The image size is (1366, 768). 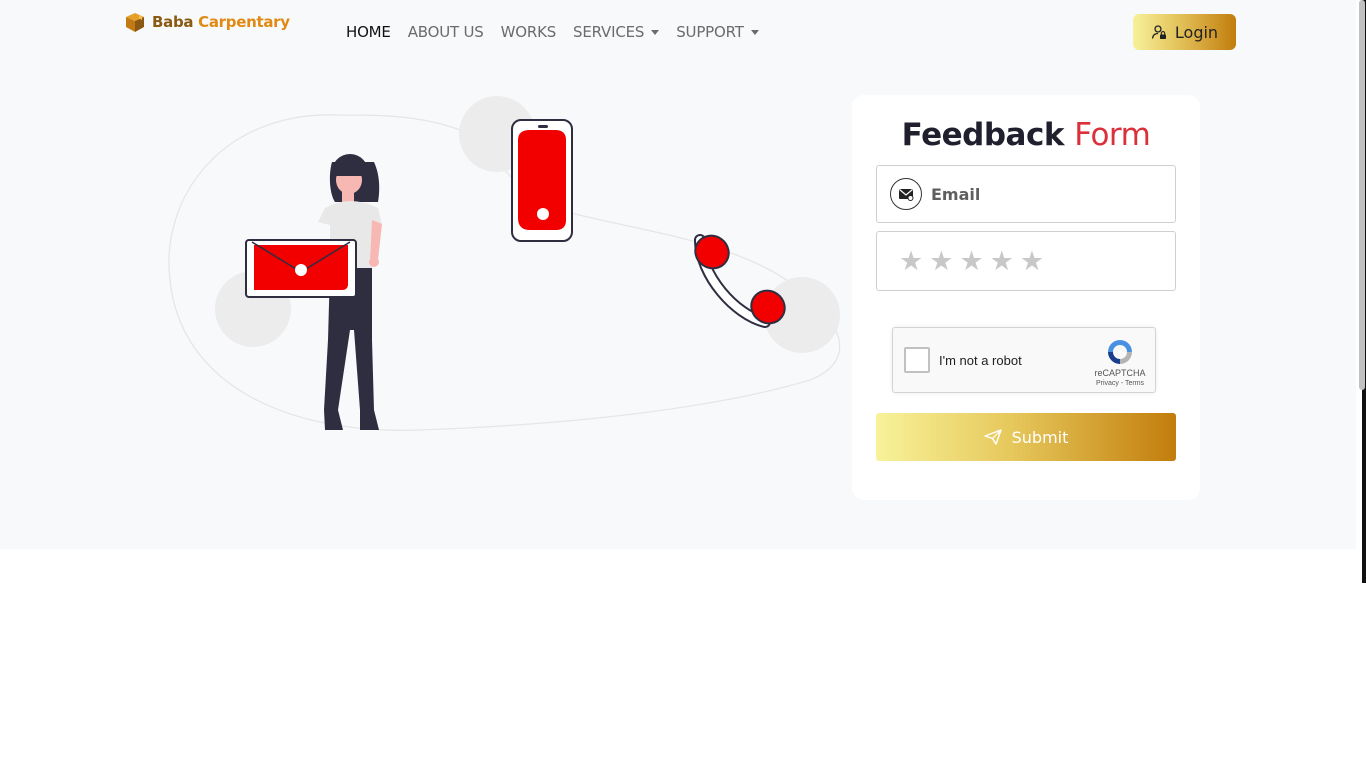 I want to click on nav-support-dropdown: SUPPORT, so click(x=717, y=32).